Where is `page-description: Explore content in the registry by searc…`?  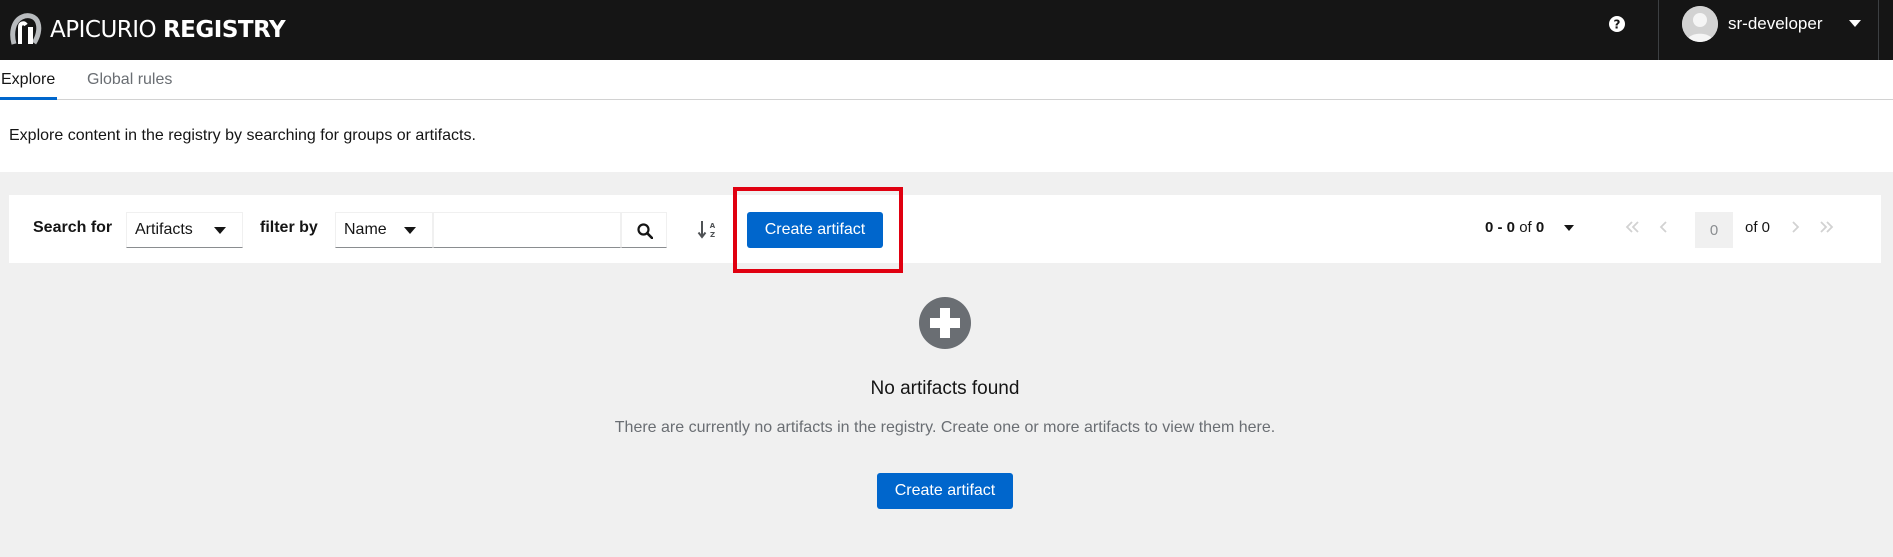 page-description: Explore content in the registry by searc… is located at coordinates (242, 135).